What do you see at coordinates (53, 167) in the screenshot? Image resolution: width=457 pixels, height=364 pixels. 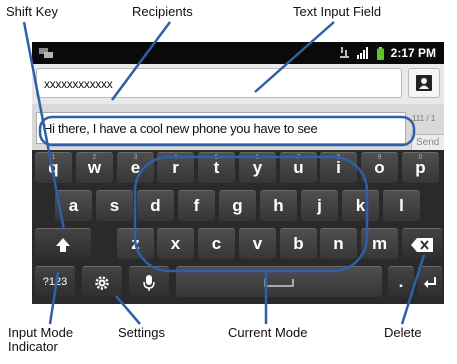 I see `key-q: 1q` at bounding box center [53, 167].